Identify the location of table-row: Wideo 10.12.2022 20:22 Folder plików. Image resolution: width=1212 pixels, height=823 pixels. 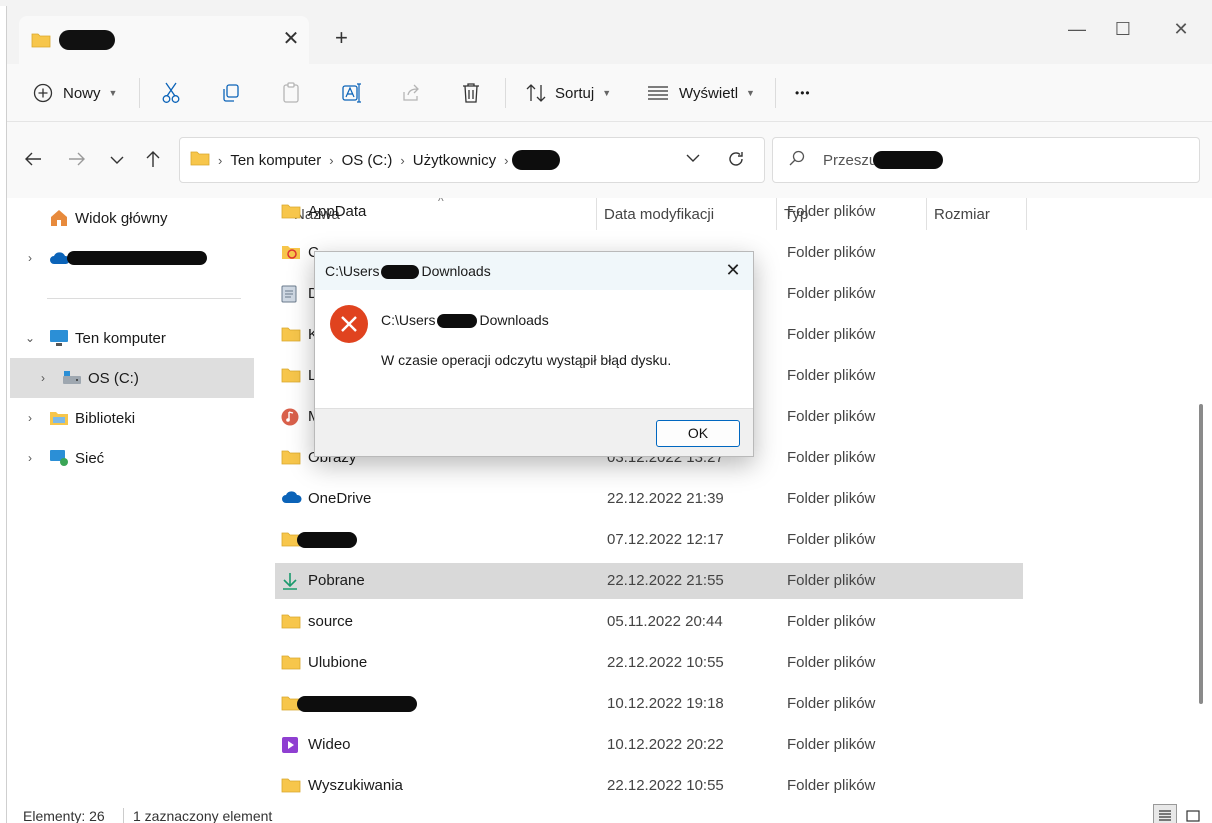
(649, 745).